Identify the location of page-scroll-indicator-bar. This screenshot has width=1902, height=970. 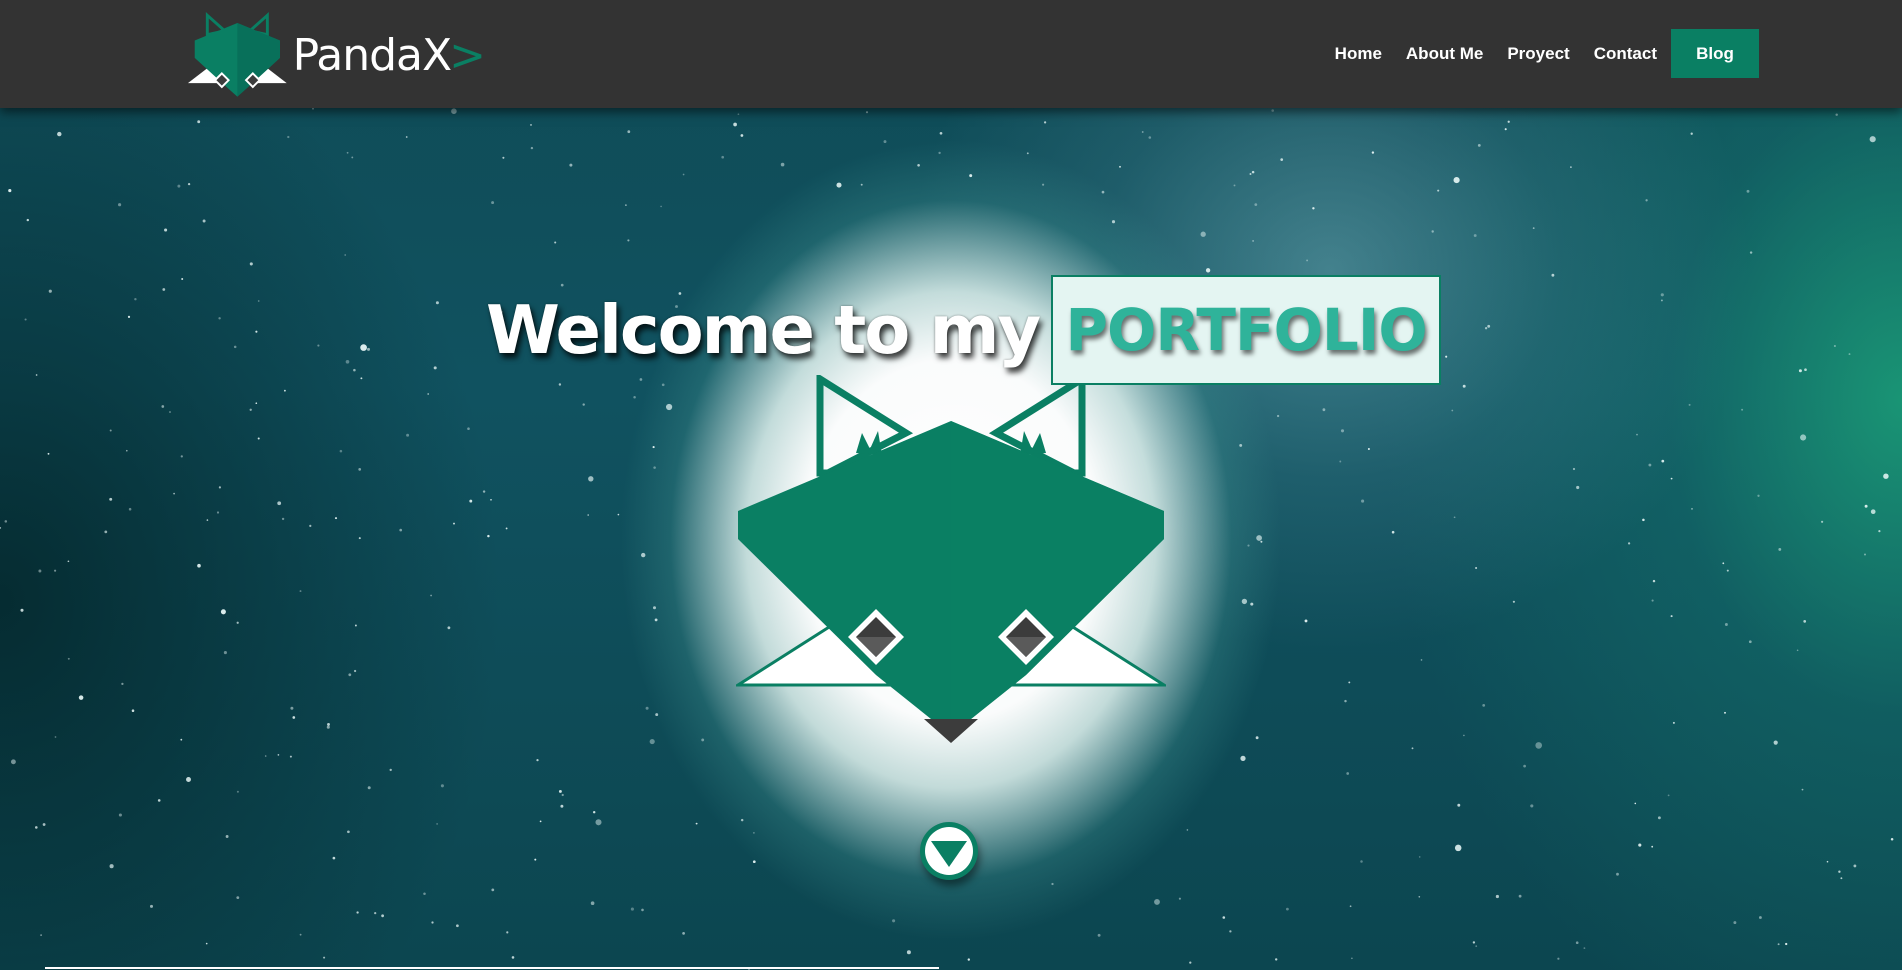
(492, 968).